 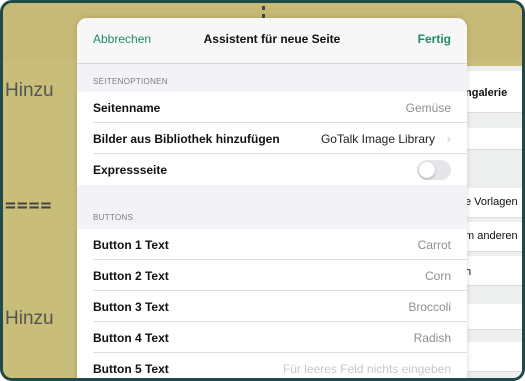 What do you see at coordinates (113, 217) in the screenshot?
I see `section-header-buttons: BUTTONS` at bounding box center [113, 217].